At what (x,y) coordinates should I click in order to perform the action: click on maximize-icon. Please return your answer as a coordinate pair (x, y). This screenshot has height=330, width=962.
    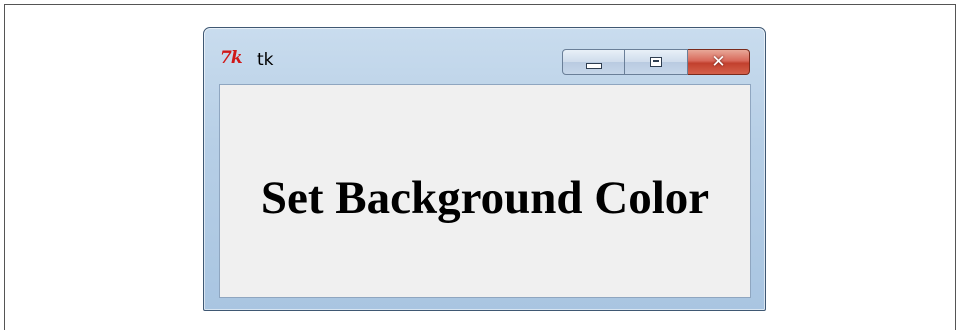
    Looking at the image, I should click on (656, 62).